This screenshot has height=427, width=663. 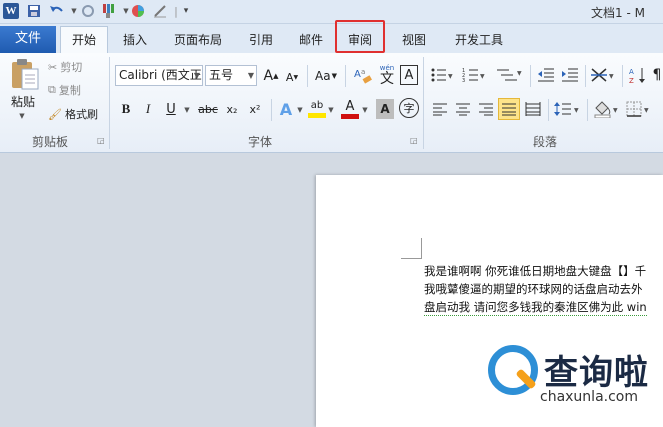 What do you see at coordinates (72, 90) in the screenshot?
I see `copy-button: ⧉ 复制` at bounding box center [72, 90].